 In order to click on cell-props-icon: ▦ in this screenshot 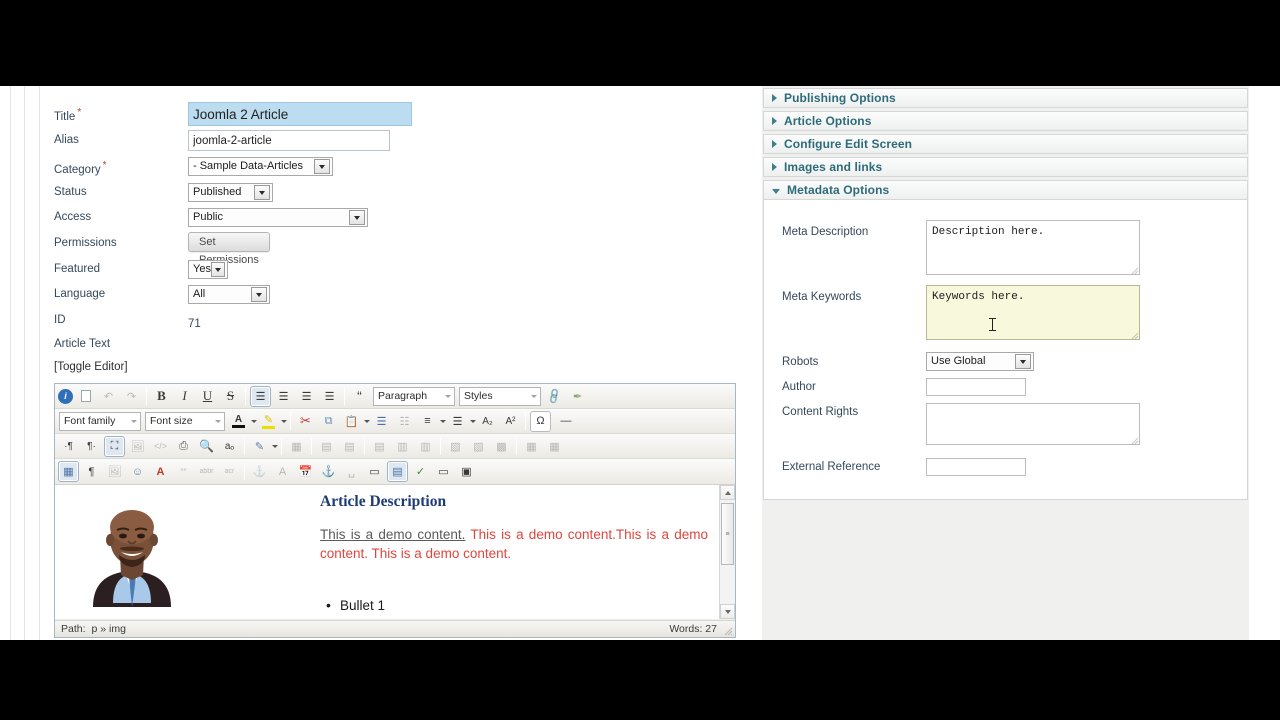, I will do `click(531, 446)`.